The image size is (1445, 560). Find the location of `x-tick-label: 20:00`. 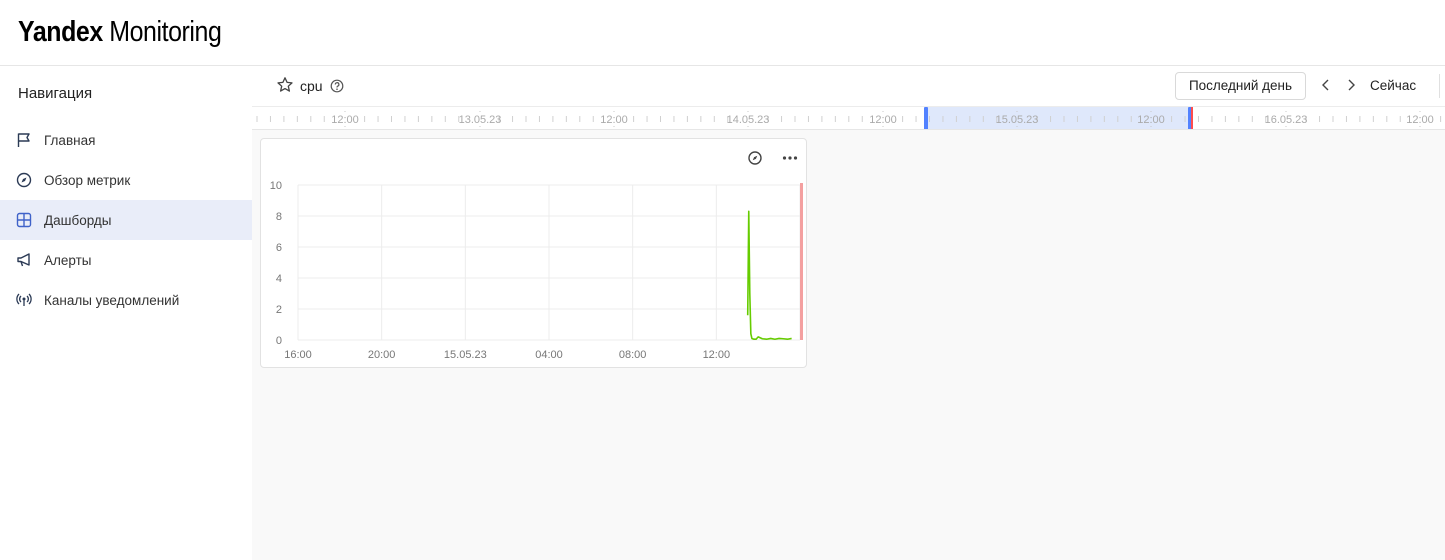

x-tick-label: 20:00 is located at coordinates (382, 355).